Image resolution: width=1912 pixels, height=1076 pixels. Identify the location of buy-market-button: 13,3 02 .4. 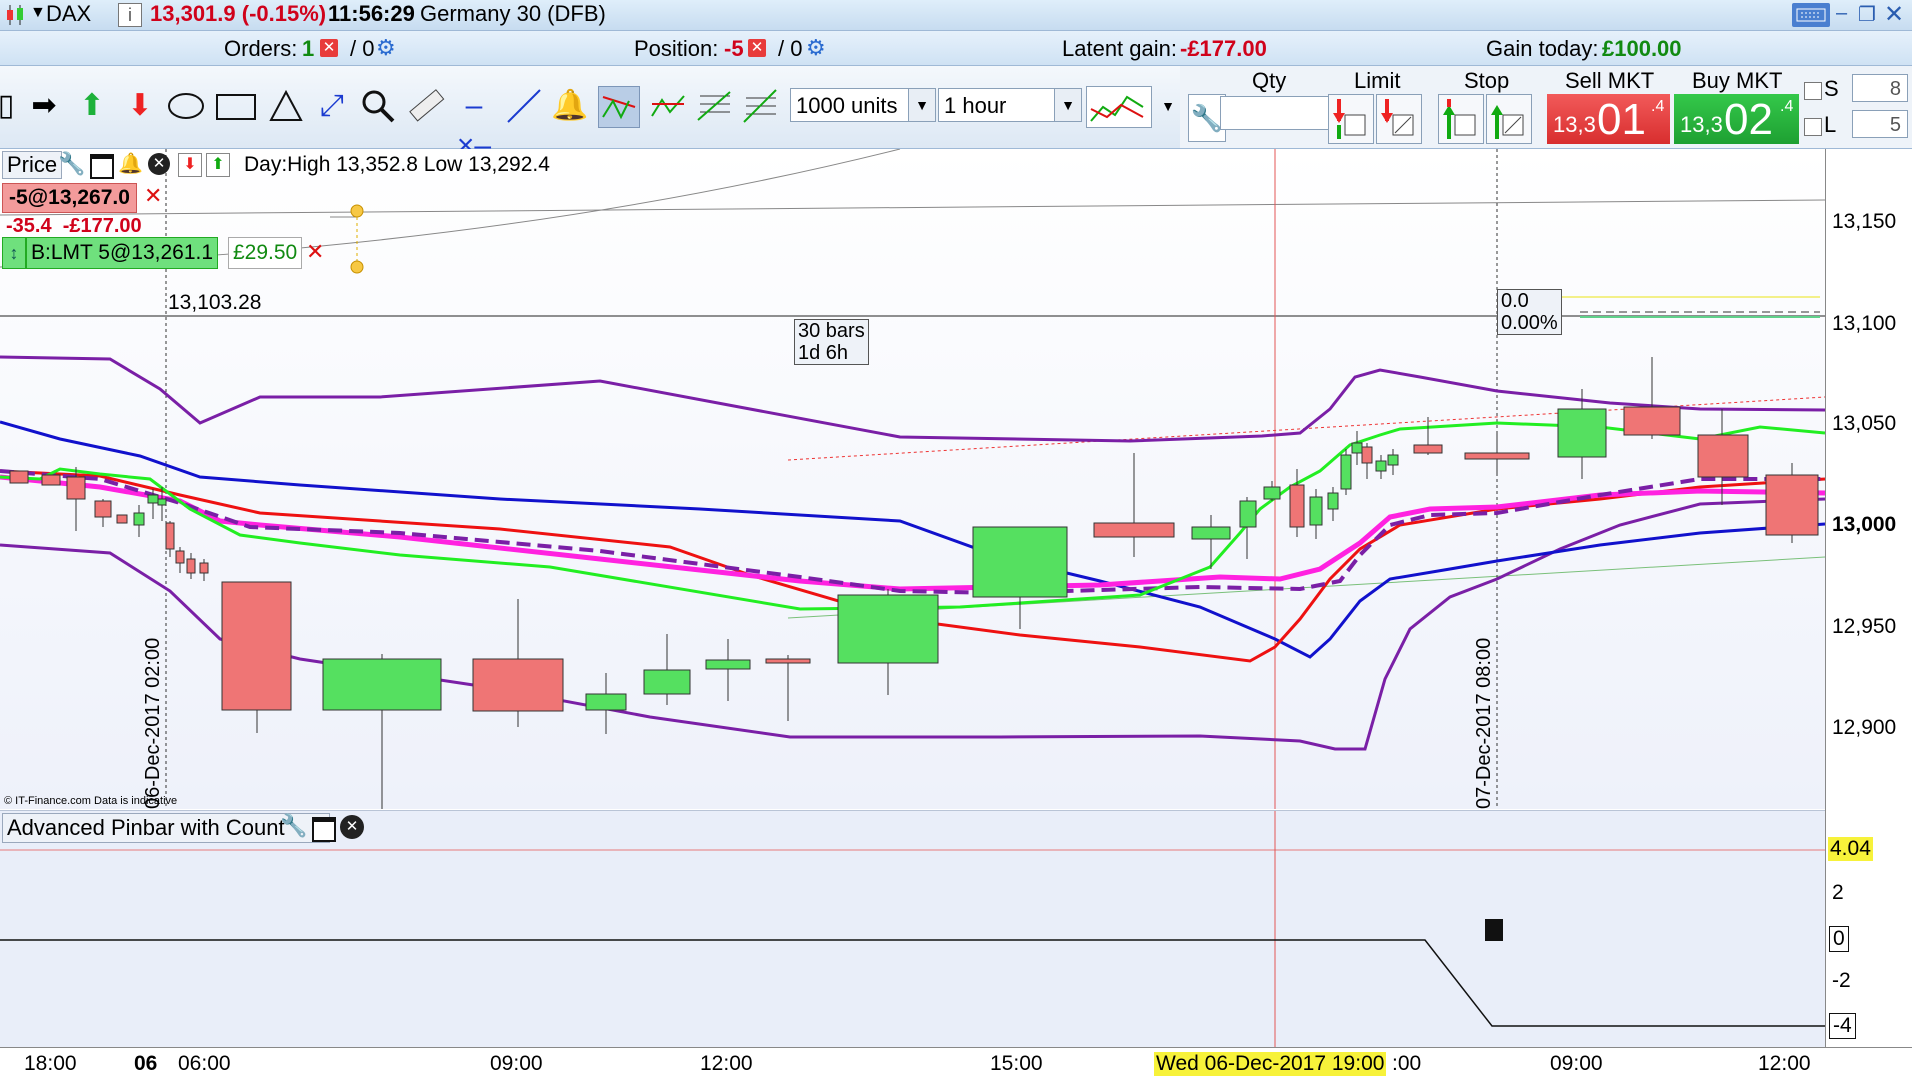
(1736, 119).